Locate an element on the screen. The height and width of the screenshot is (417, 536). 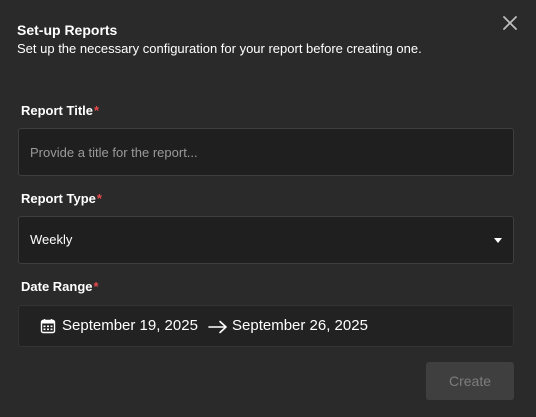
date-range-label: Date Range* is located at coordinates (60, 286).